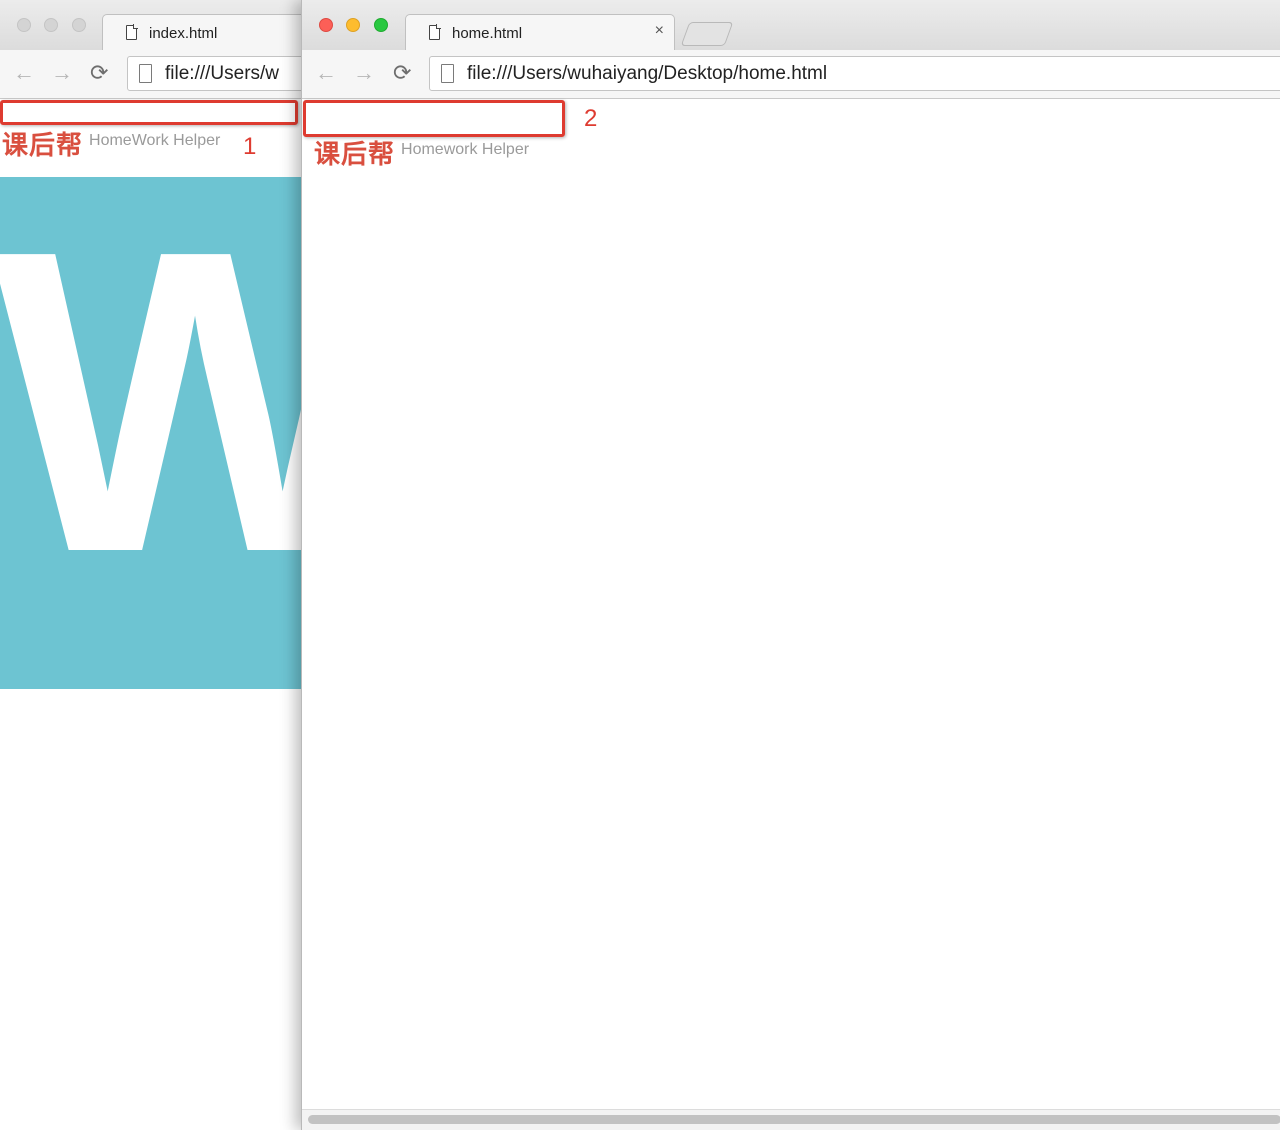 The image size is (1280, 1130). Describe the element at coordinates (487, 33) in the screenshot. I see `tab-title: home.html` at that location.